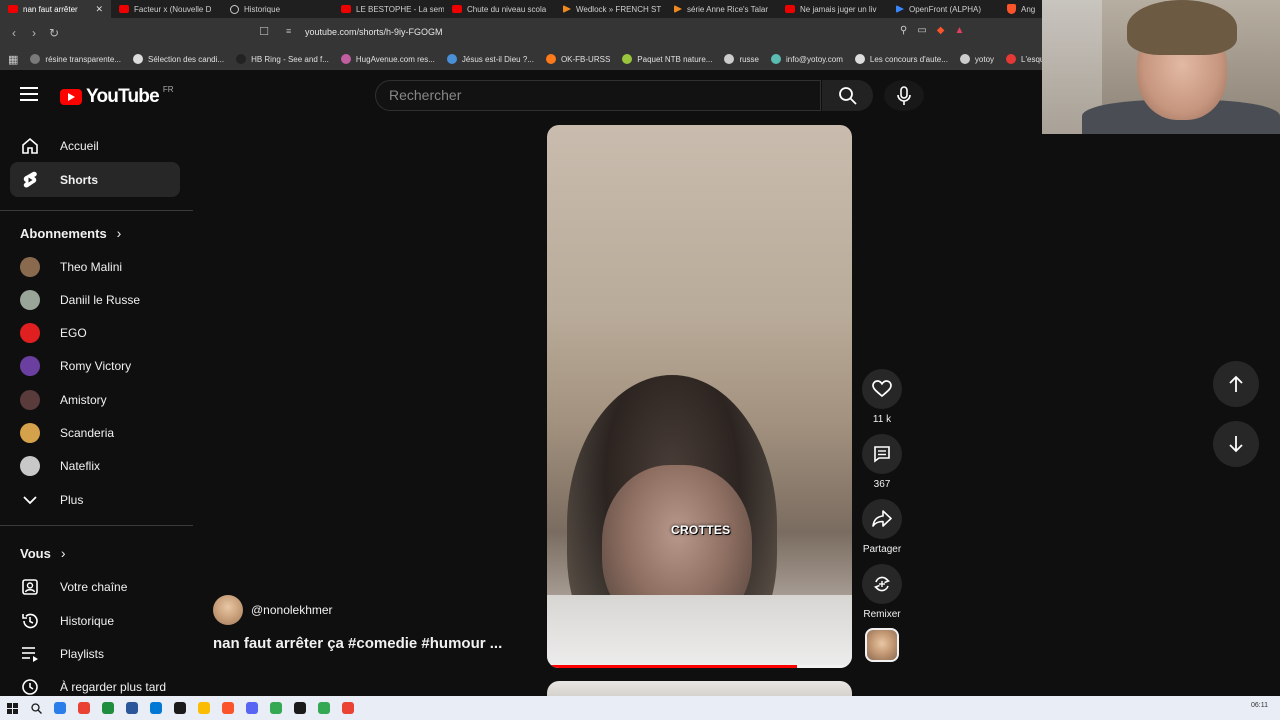 The image size is (1280, 720). What do you see at coordinates (882, 584) in the screenshot?
I see `remix-button` at bounding box center [882, 584].